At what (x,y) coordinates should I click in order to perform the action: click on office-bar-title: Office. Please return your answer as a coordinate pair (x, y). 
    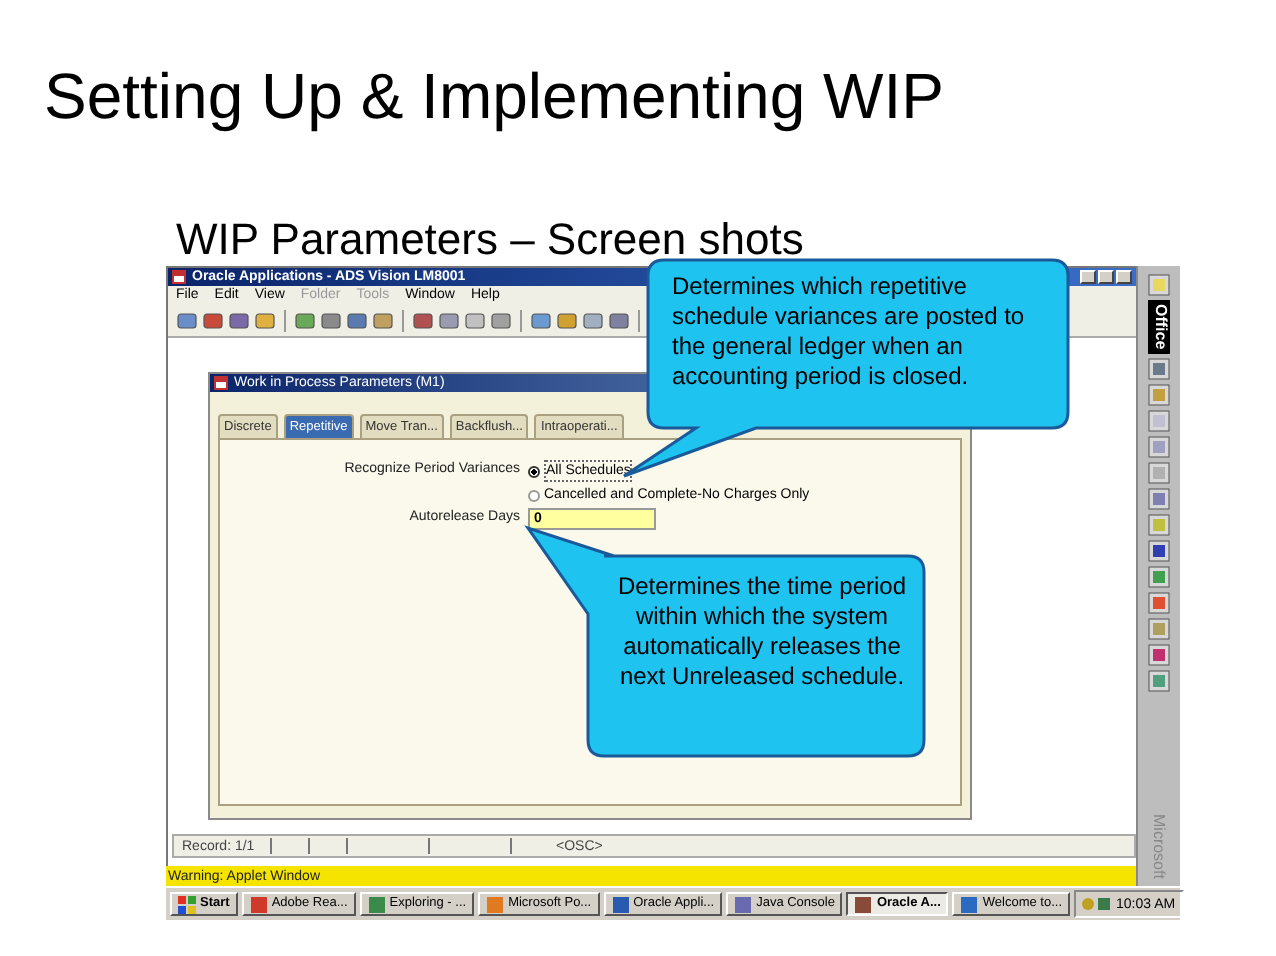
    Looking at the image, I should click on (1159, 327).